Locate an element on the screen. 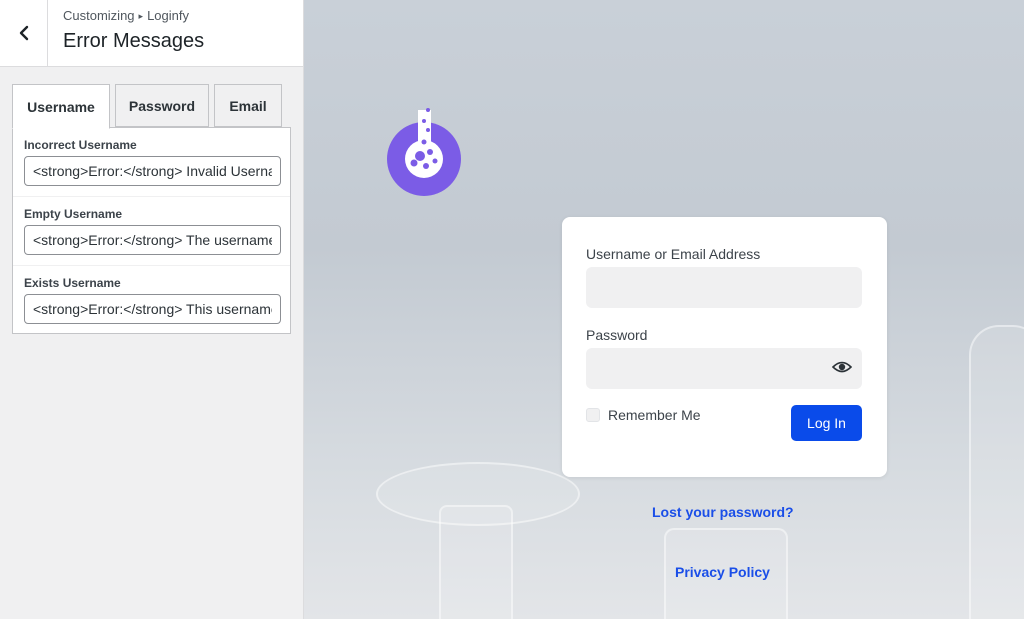 This screenshot has width=1024, height=619. remember-me-label: Remember Me is located at coordinates (654, 415).